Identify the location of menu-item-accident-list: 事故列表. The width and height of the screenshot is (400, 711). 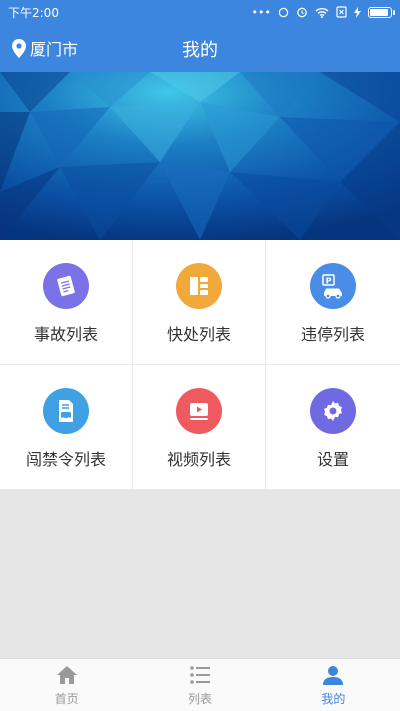
(66, 302).